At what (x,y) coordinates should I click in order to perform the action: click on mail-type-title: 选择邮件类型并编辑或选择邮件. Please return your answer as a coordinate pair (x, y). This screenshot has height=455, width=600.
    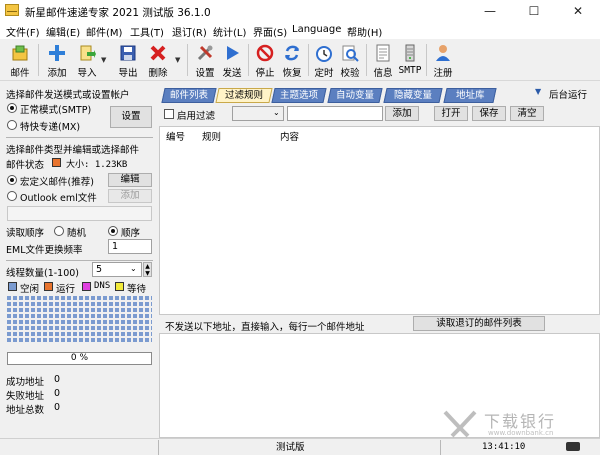
    Looking at the image, I should click on (73, 150).